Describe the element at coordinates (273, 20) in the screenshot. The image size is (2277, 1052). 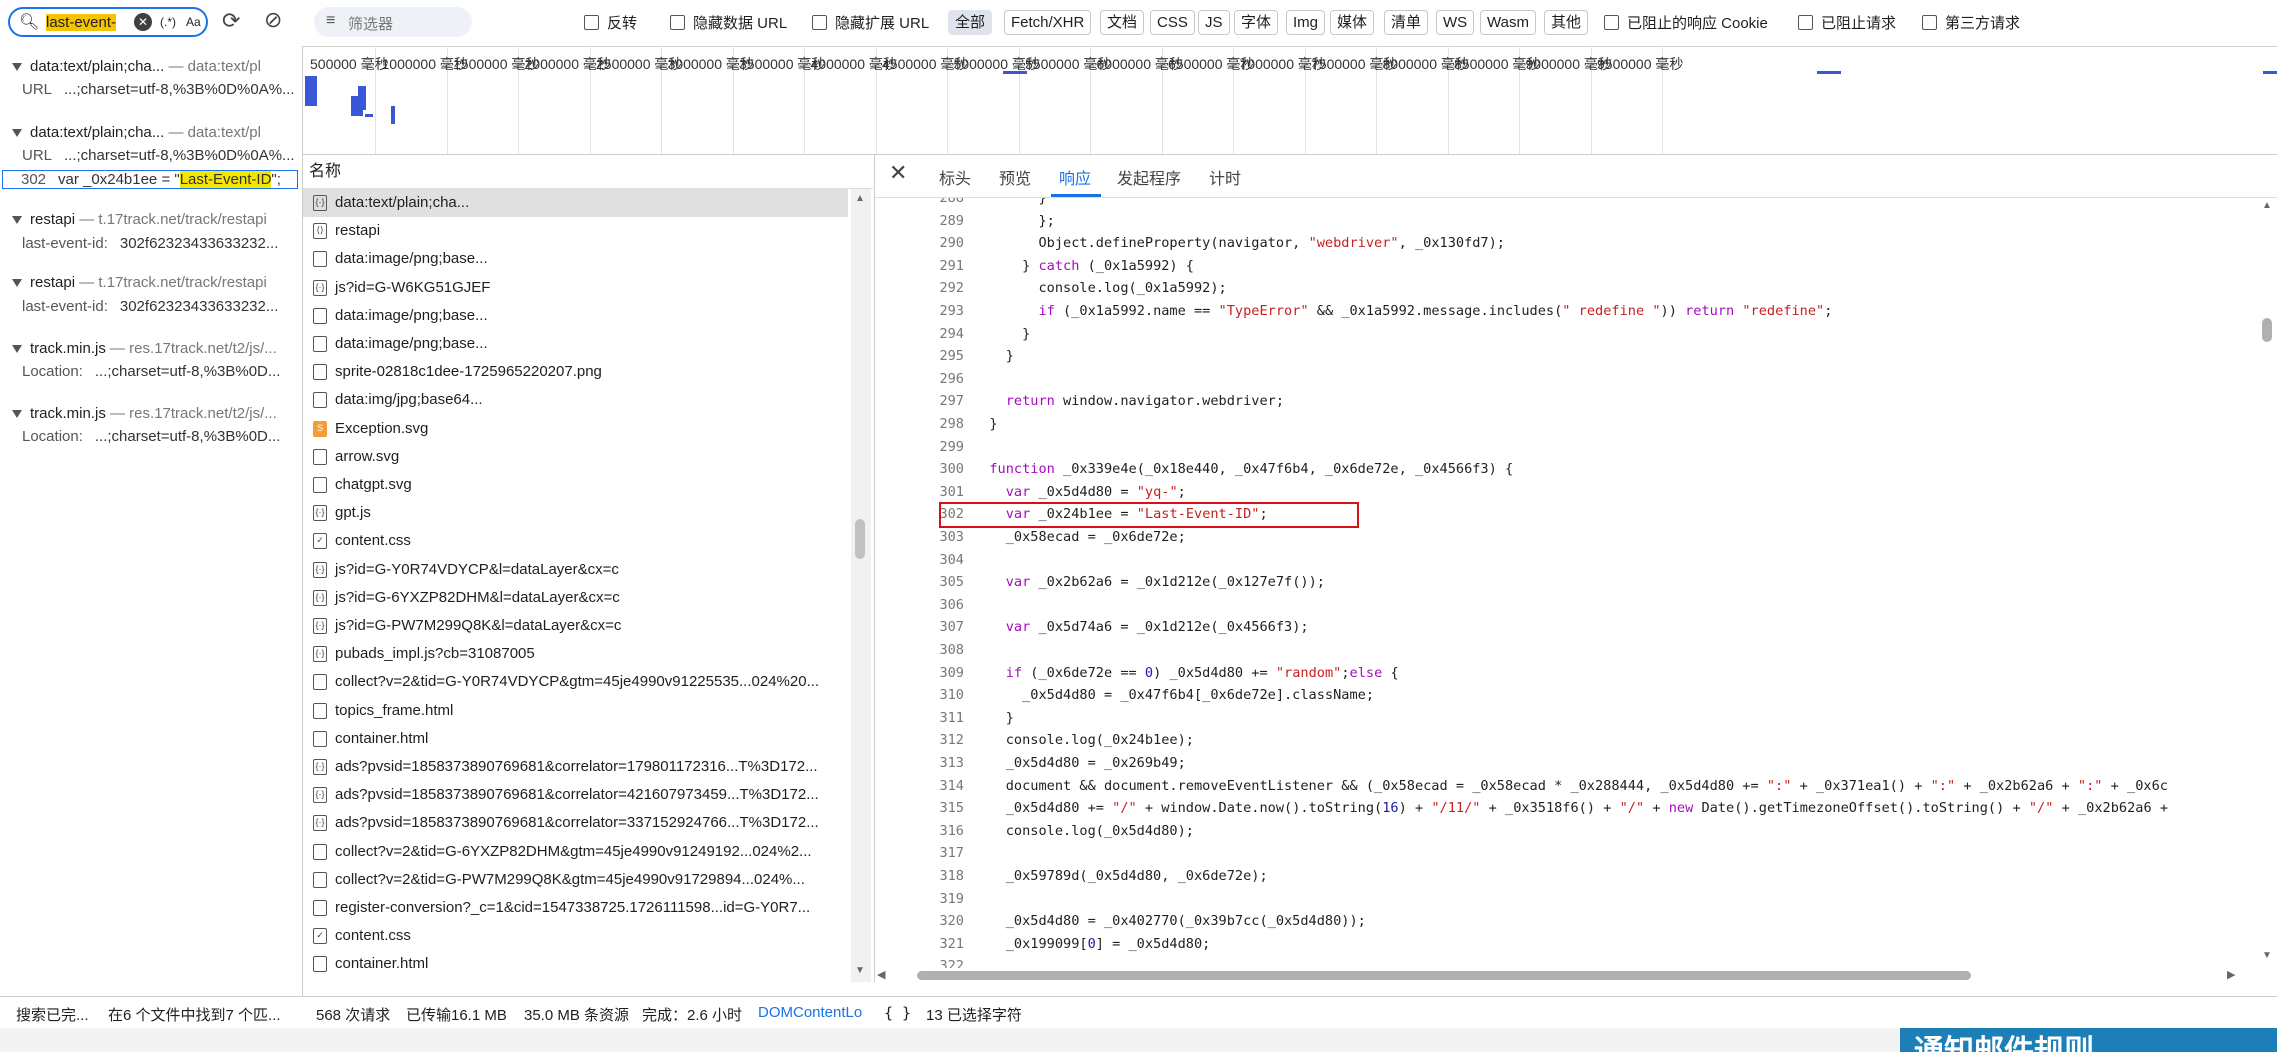
I see `clear-log-icon: ⊘` at that location.